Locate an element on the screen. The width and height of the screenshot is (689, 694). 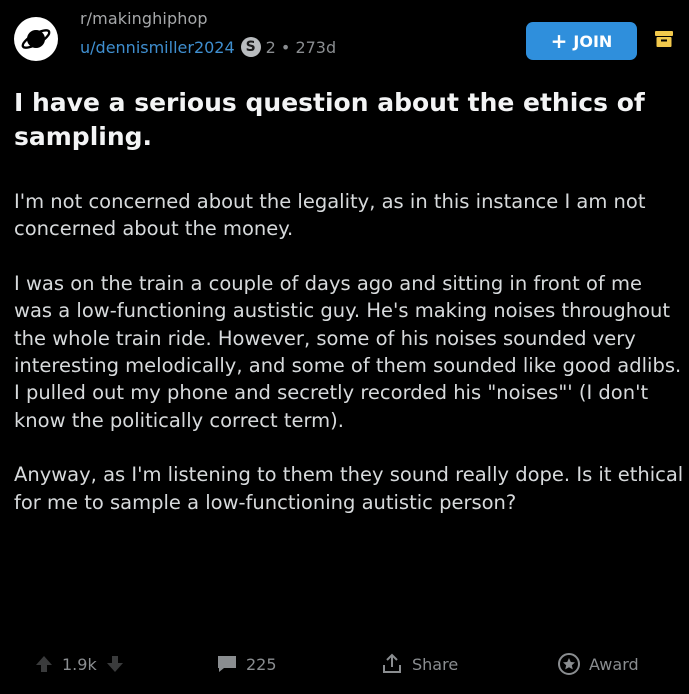
subreddit-name: r/makinghiphop is located at coordinates (144, 18).